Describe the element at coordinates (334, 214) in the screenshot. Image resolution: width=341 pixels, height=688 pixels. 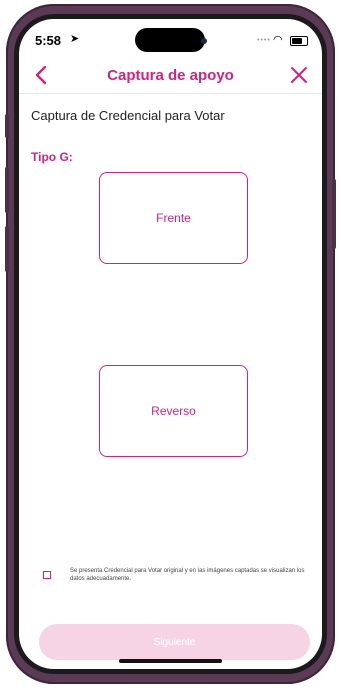
I see `power-button` at that location.